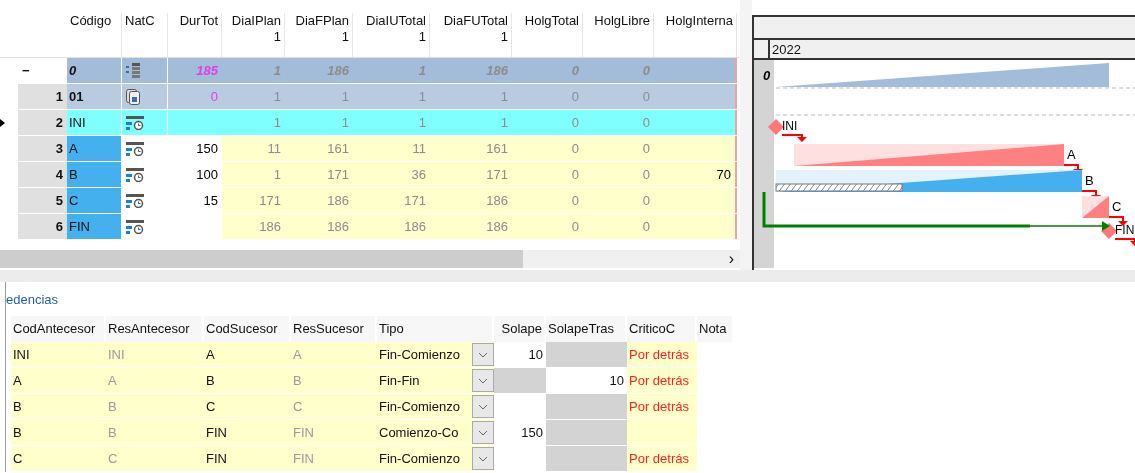  Describe the element at coordinates (195, 35) in the screenshot. I see `column-header: DurTot` at that location.